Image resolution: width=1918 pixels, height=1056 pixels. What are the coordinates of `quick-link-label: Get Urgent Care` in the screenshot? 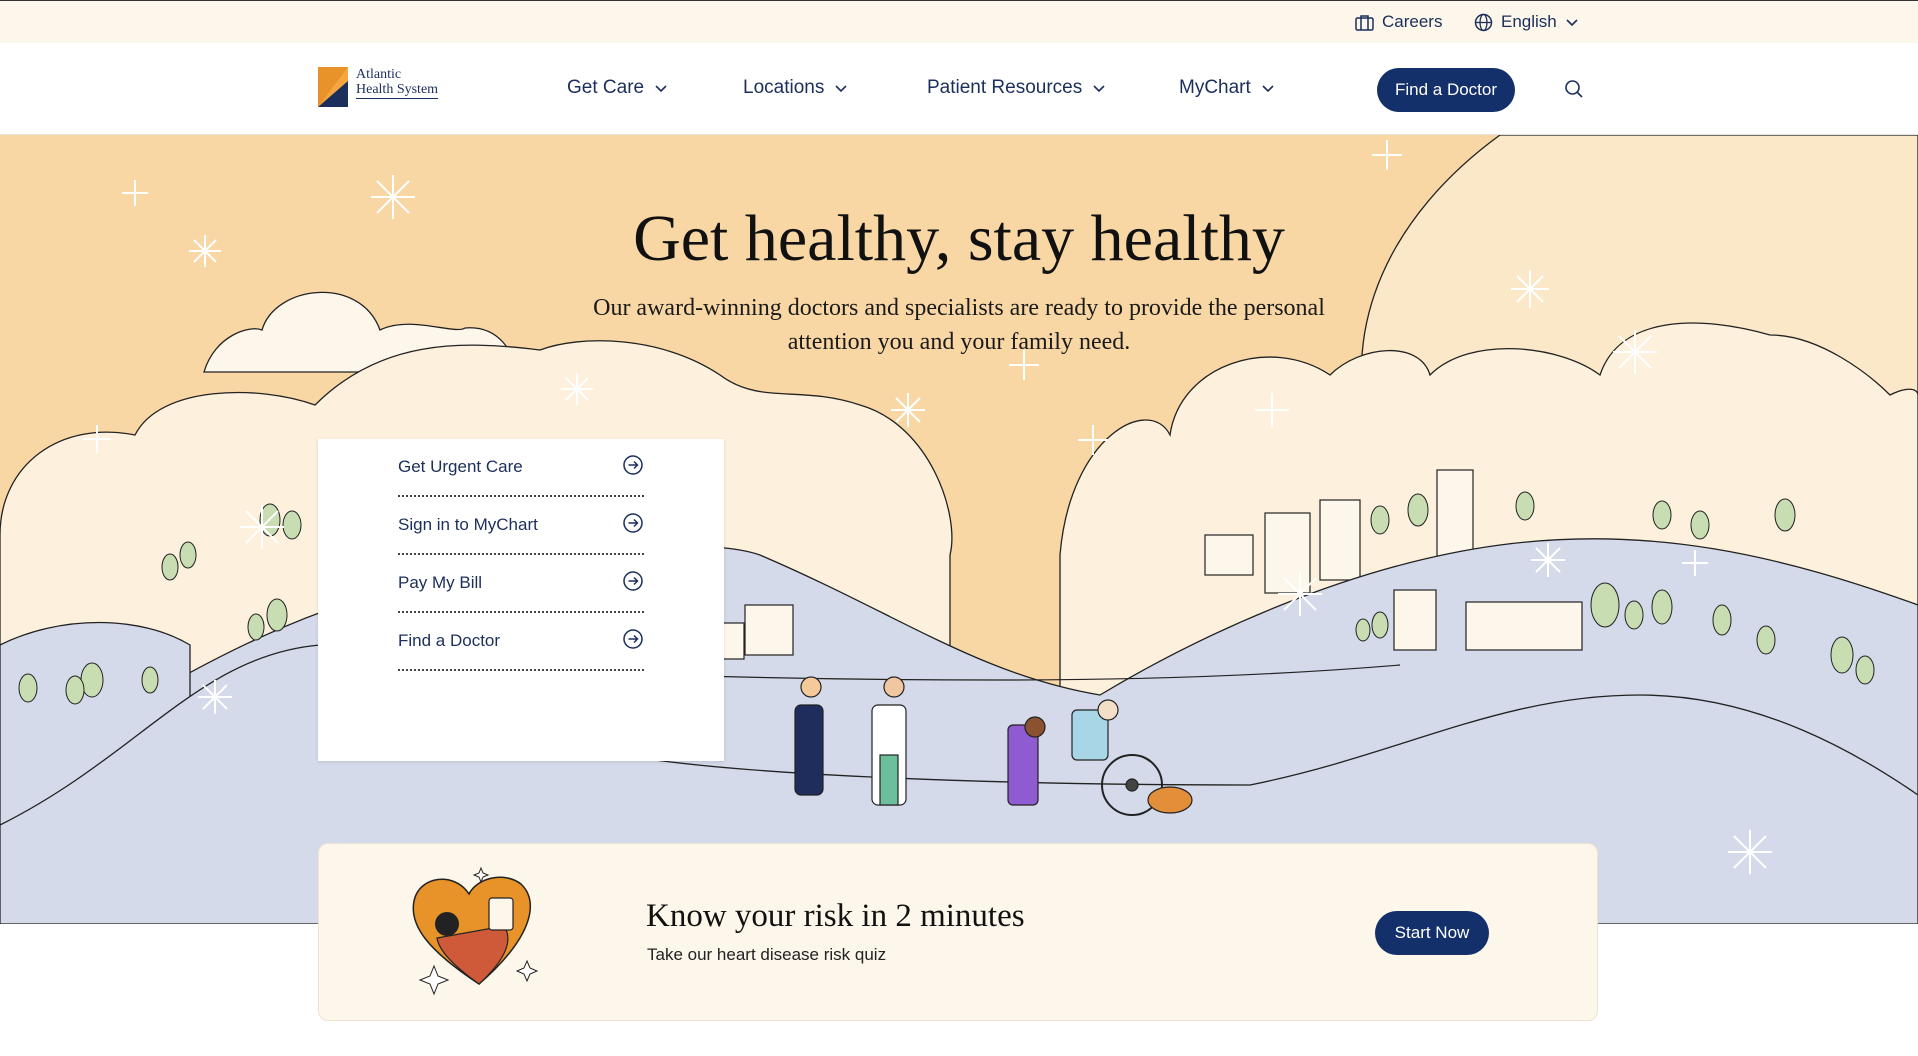 It's located at (460, 466).